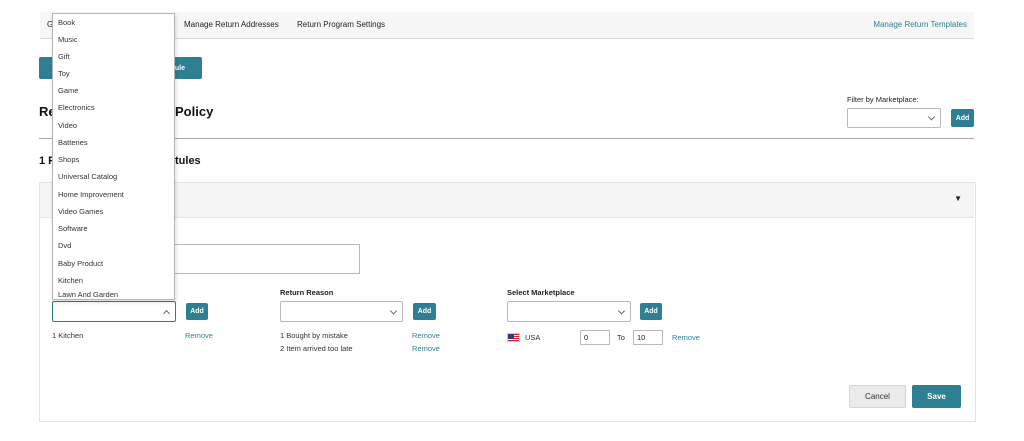  I want to click on save-button: Save, so click(936, 396).